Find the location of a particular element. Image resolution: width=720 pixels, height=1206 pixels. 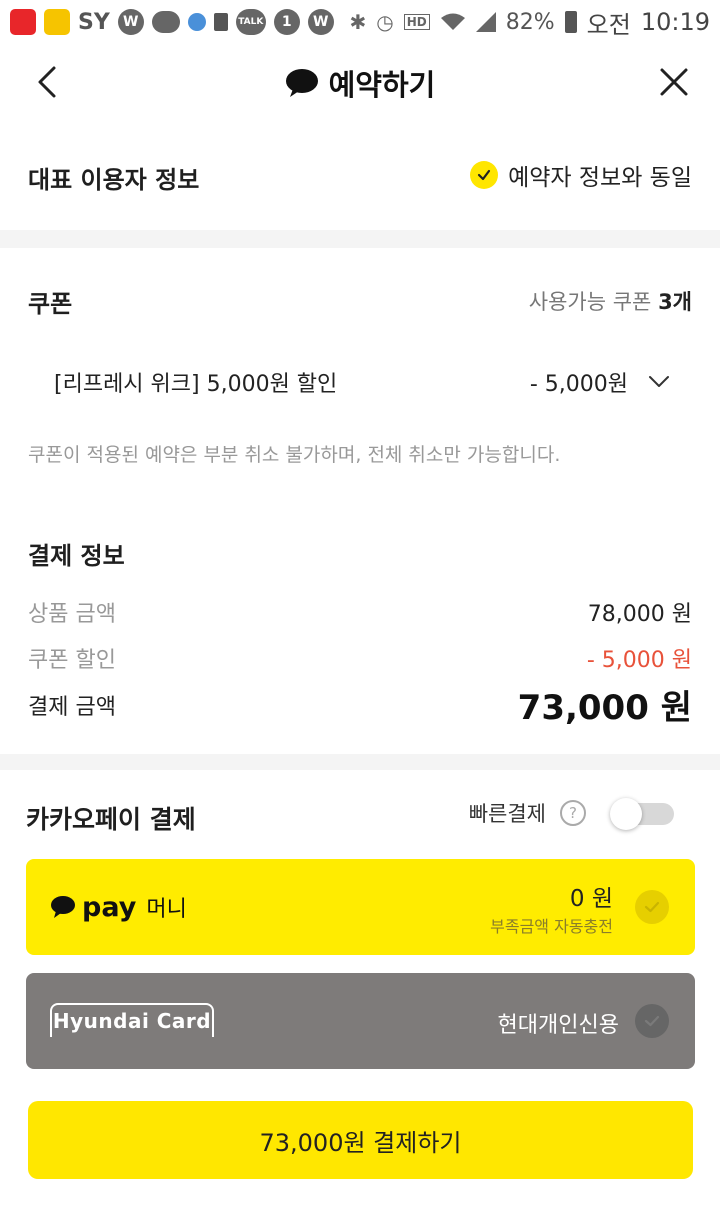

coupon-available-count: 3개 is located at coordinates (675, 302).